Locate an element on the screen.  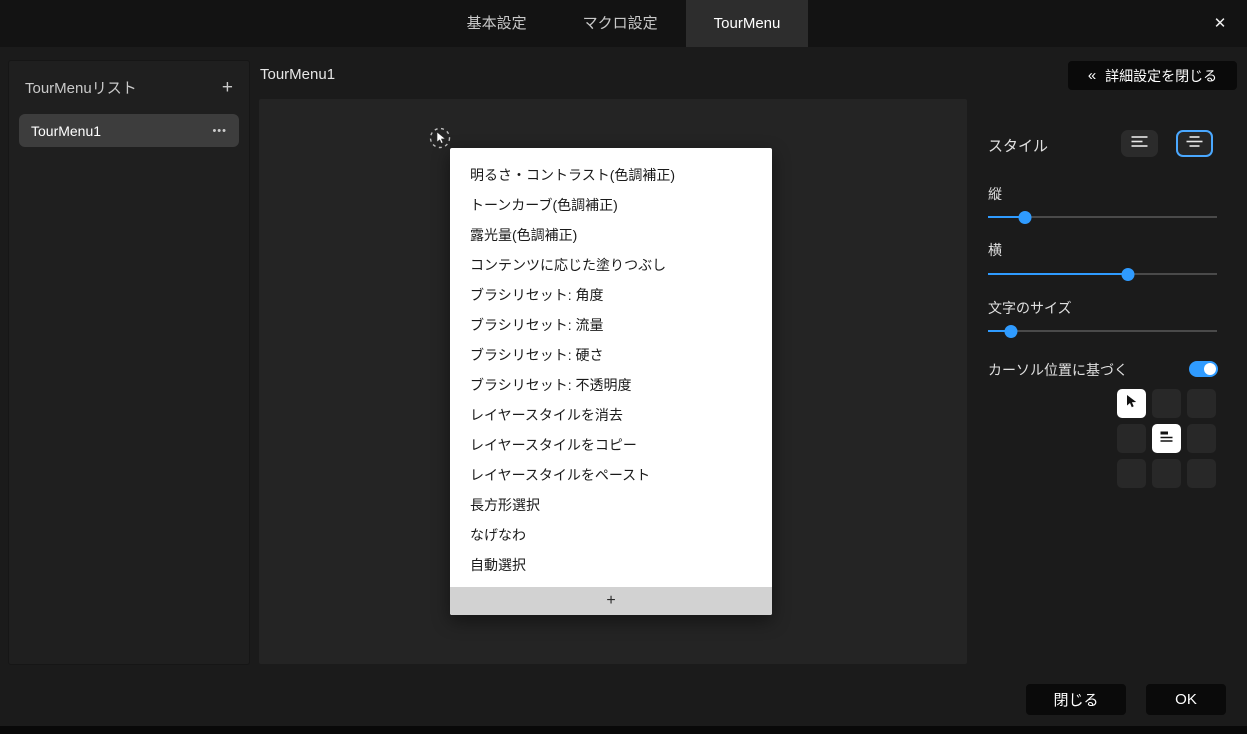
menu-item: ブラシリセット: 角度 is located at coordinates (611, 295).